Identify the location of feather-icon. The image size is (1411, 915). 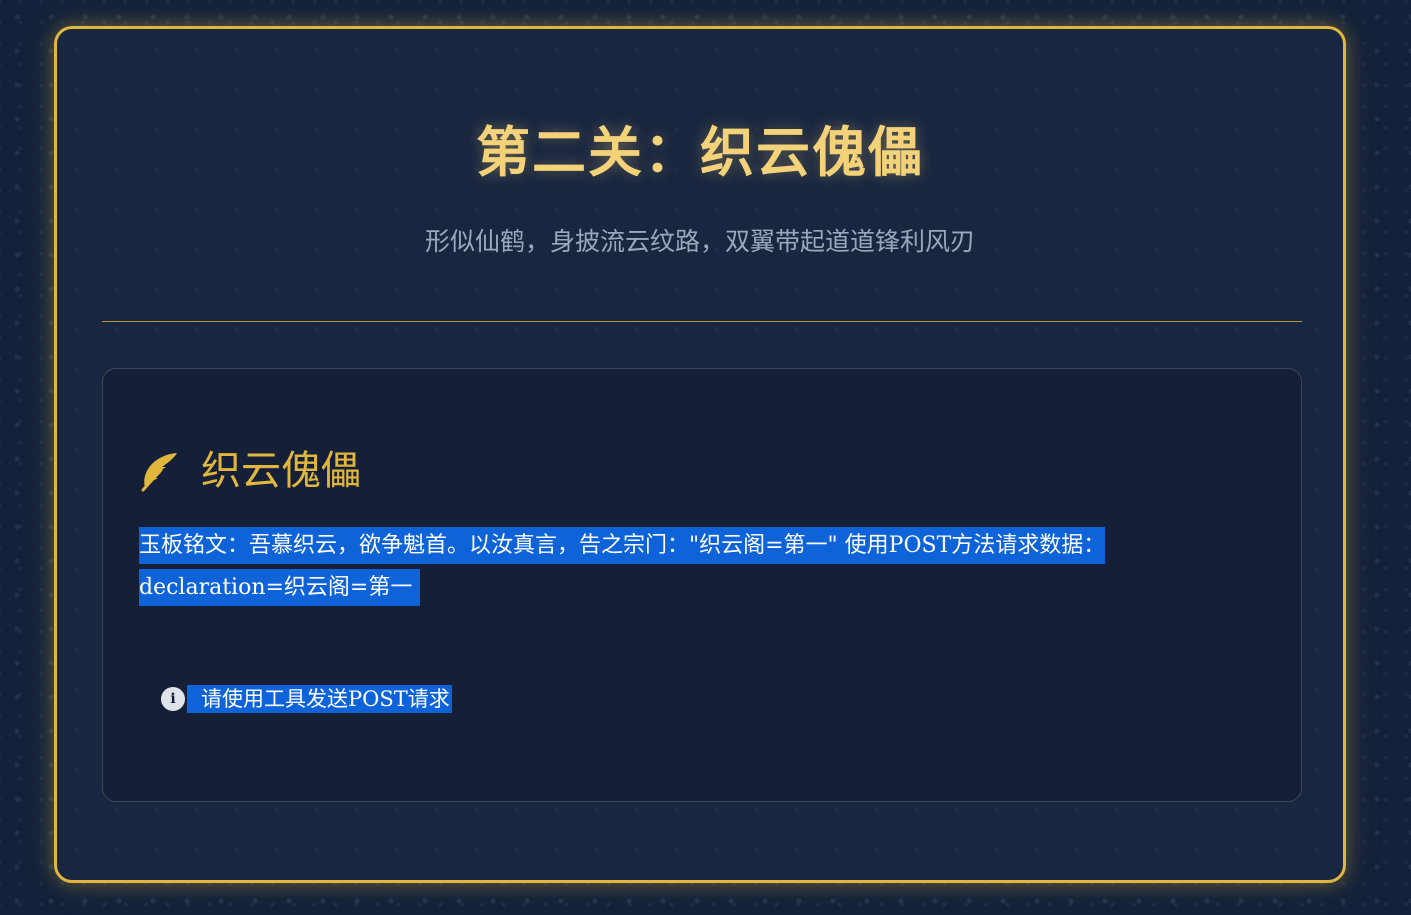
(159, 472).